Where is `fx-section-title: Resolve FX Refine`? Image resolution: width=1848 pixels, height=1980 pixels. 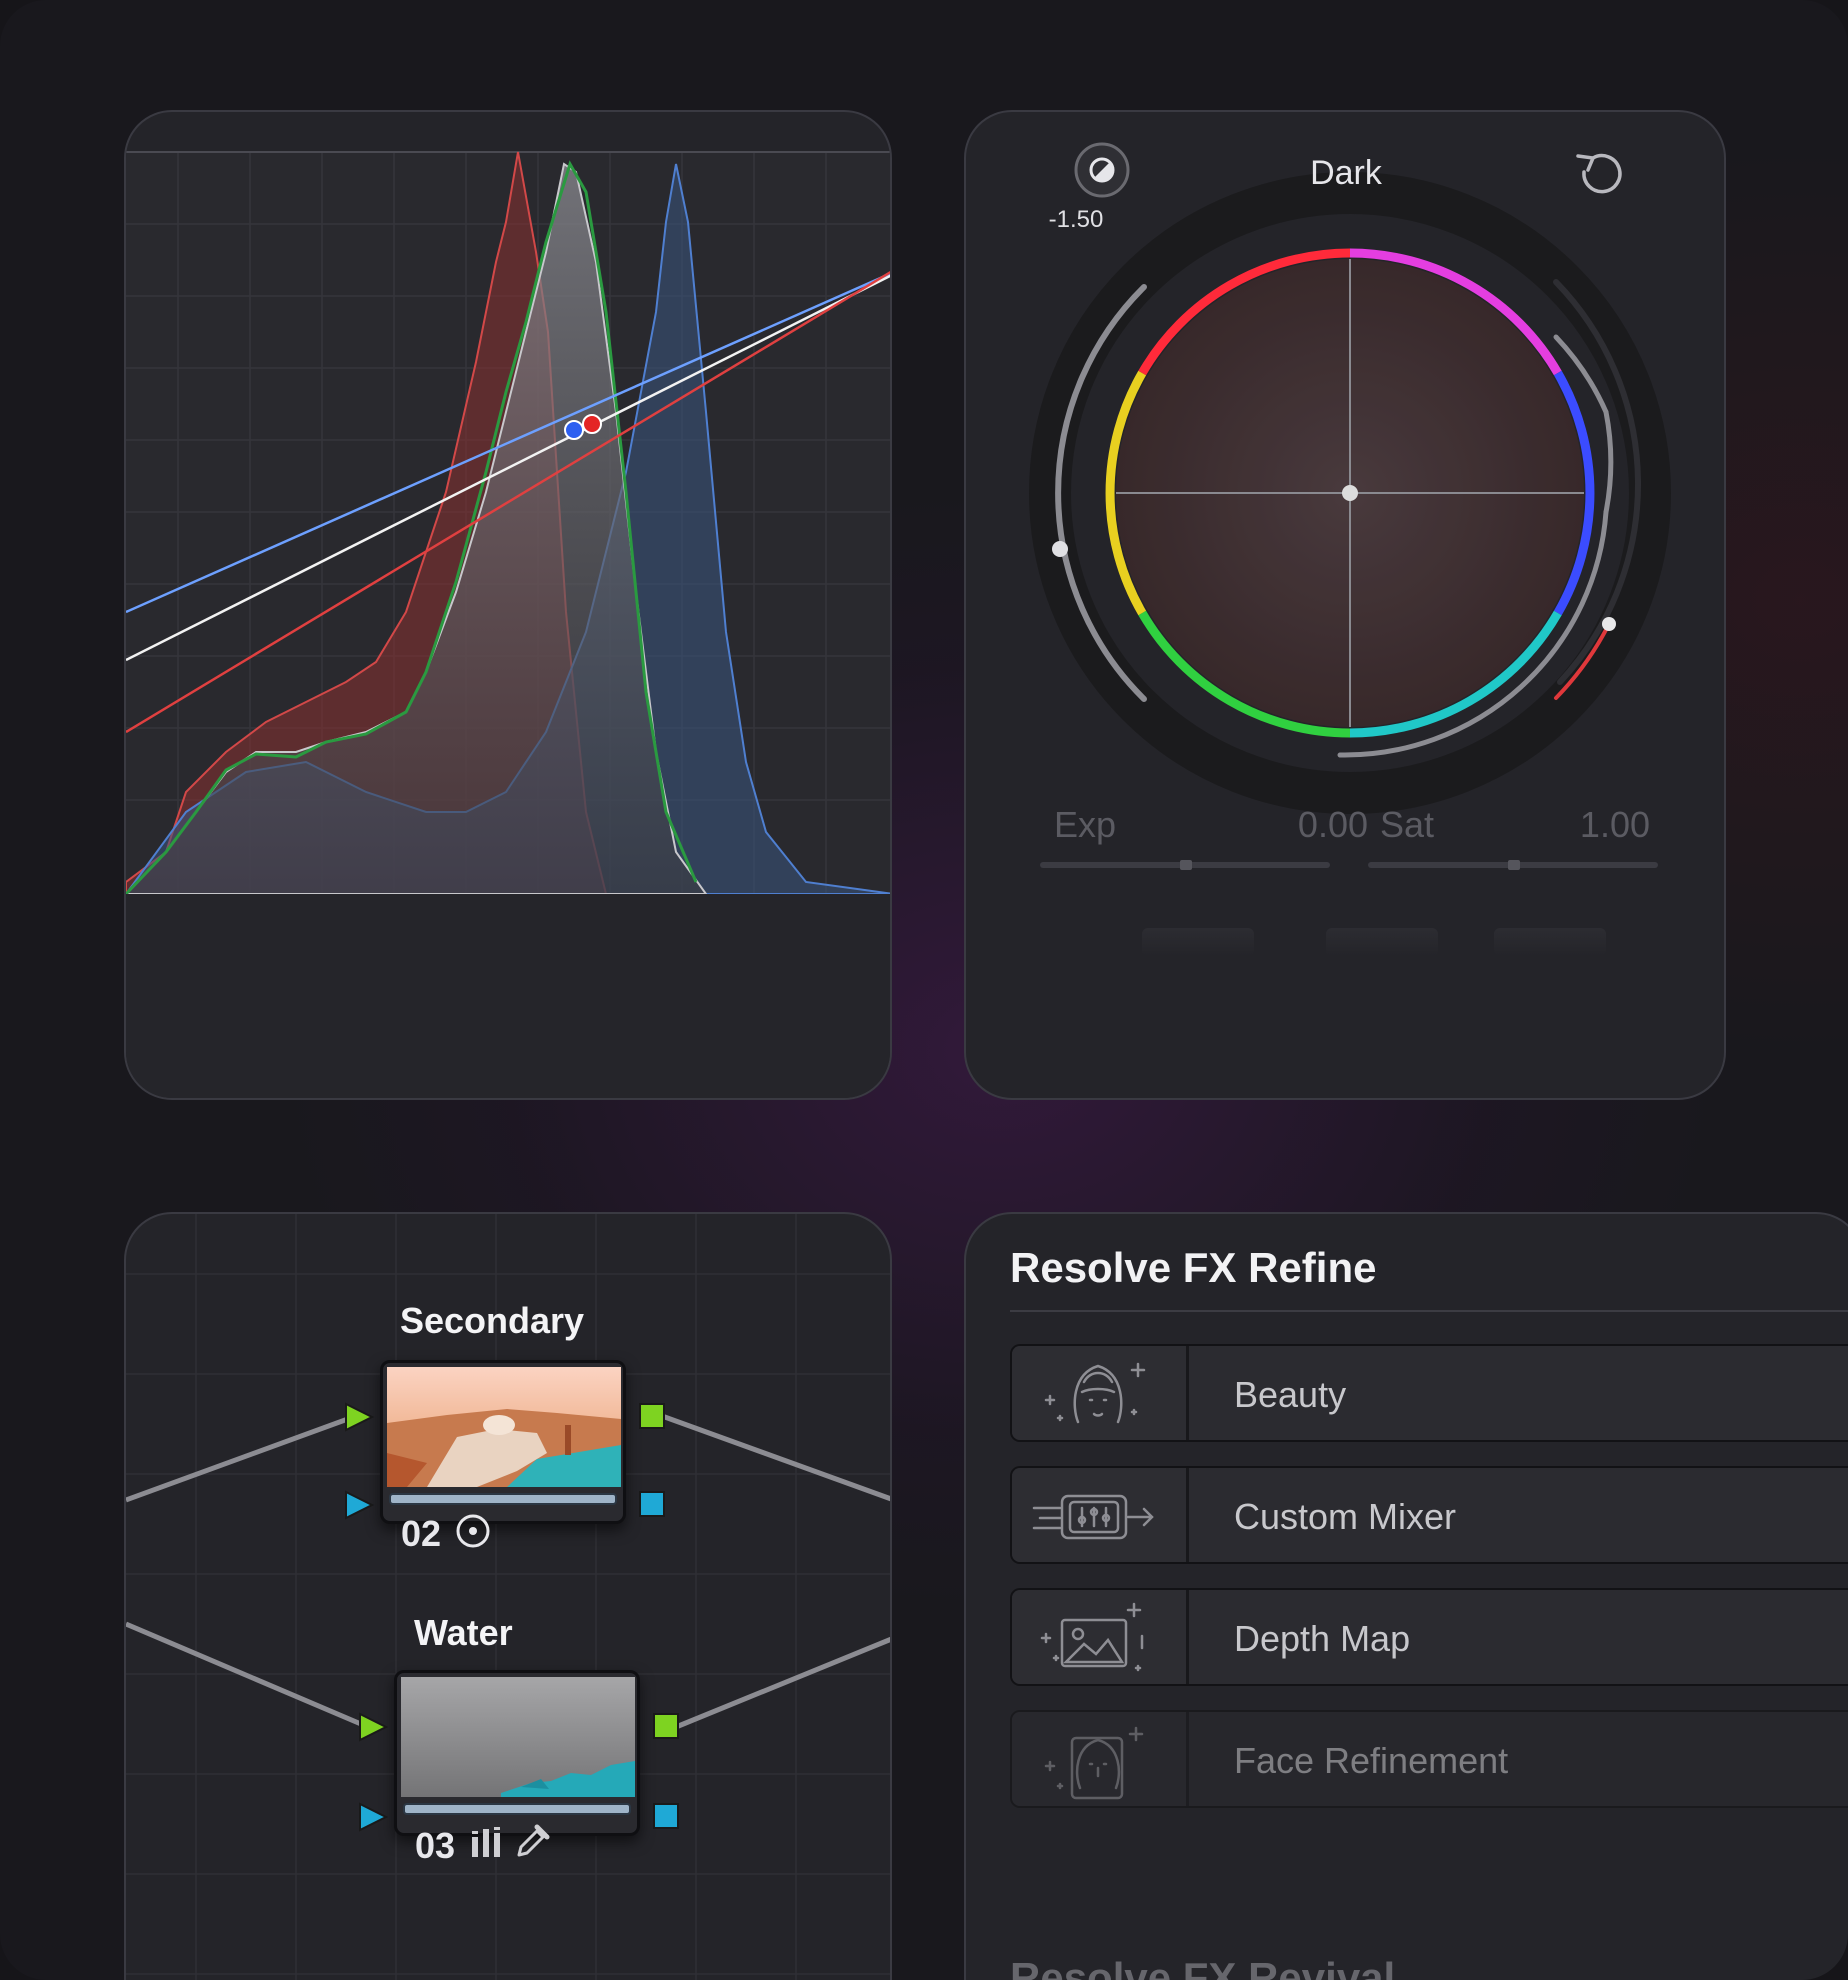
fx-section-title: Resolve FX Refine is located at coordinates (1193, 1267).